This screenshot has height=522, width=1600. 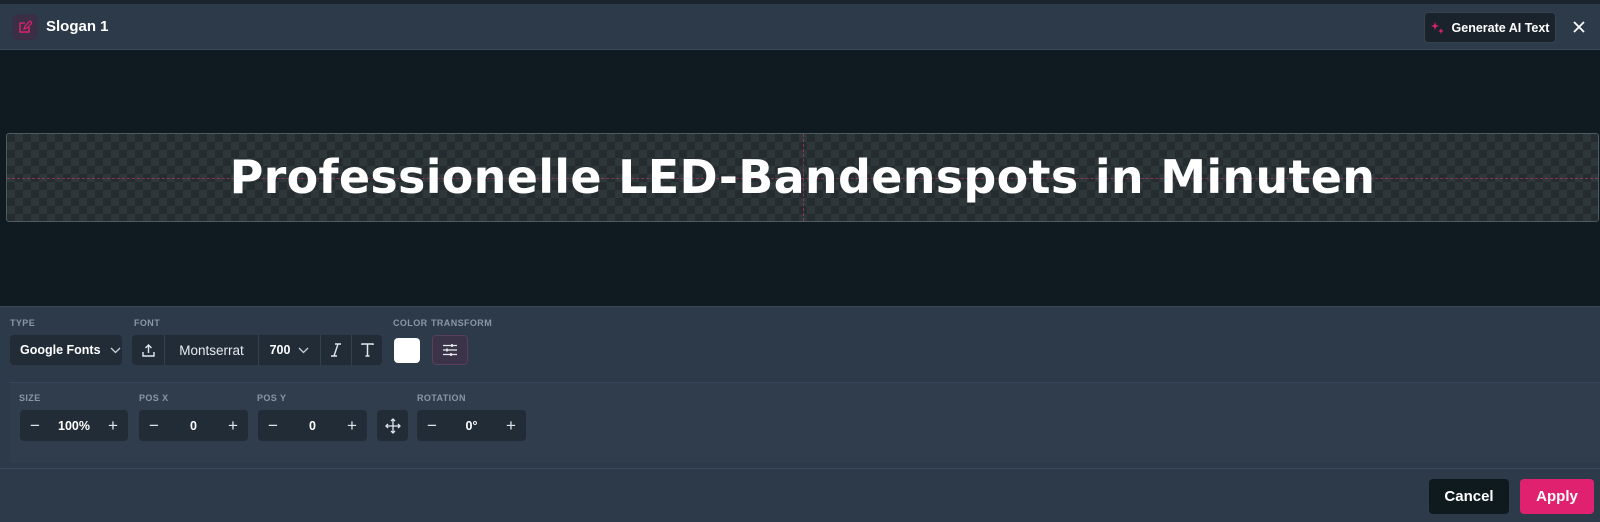 I want to click on sliders-icon, so click(x=450, y=350).